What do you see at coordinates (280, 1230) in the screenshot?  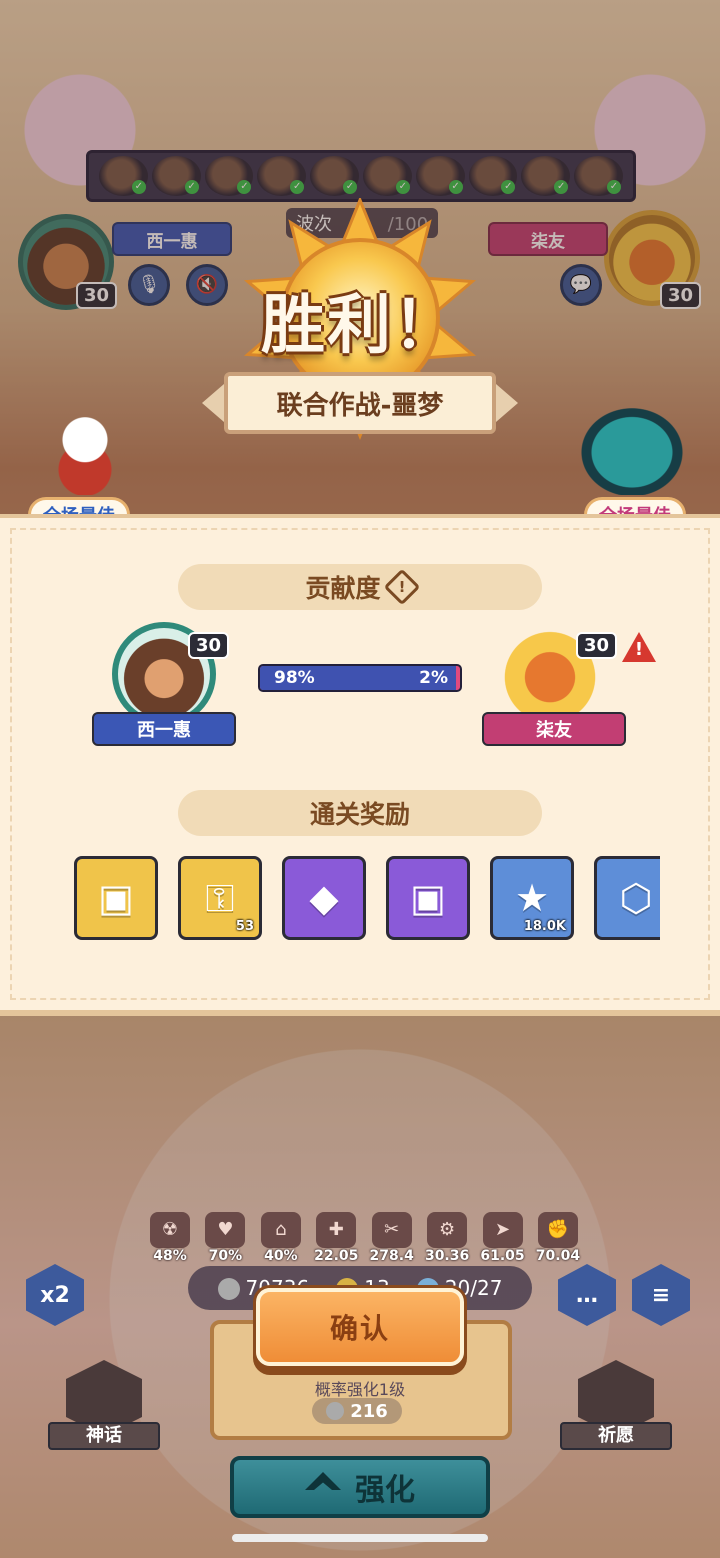 I see `stat-icon: ⌂` at bounding box center [280, 1230].